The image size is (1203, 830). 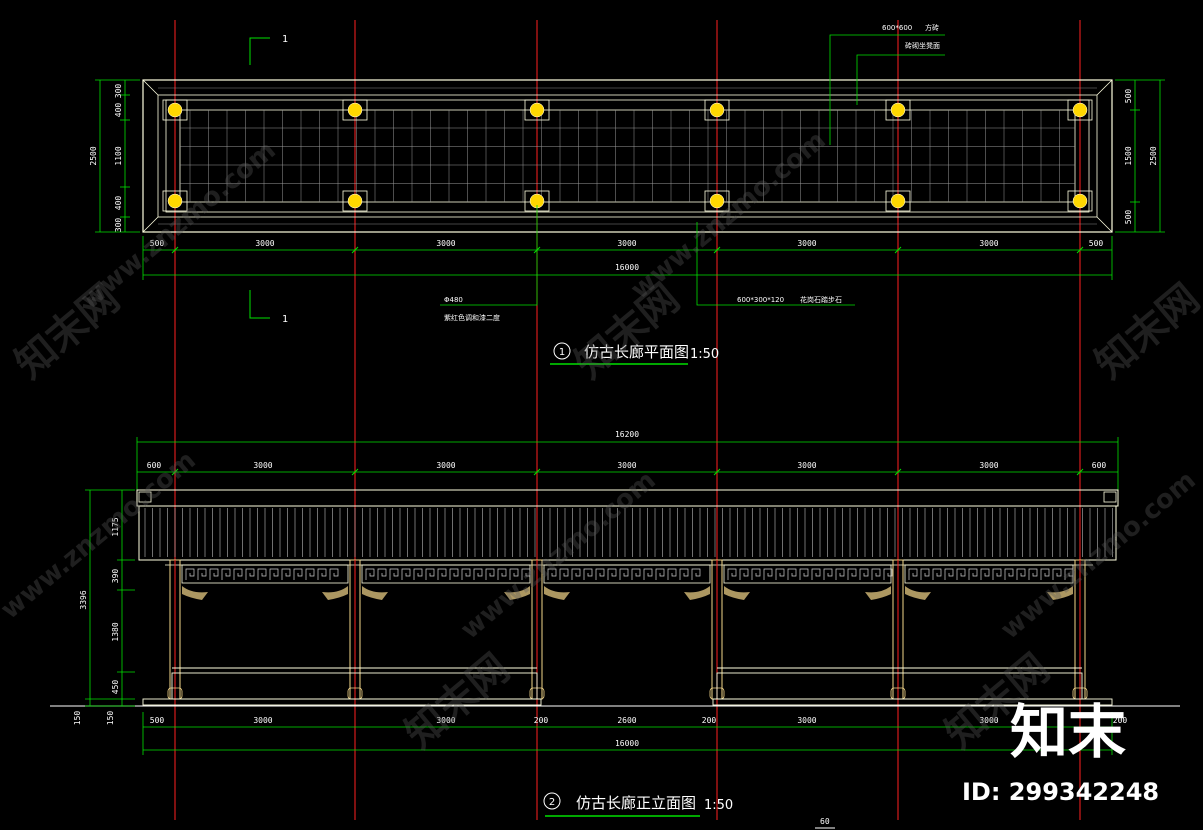 I want to click on plan-dim-total: 16000, so click(x=627, y=267).